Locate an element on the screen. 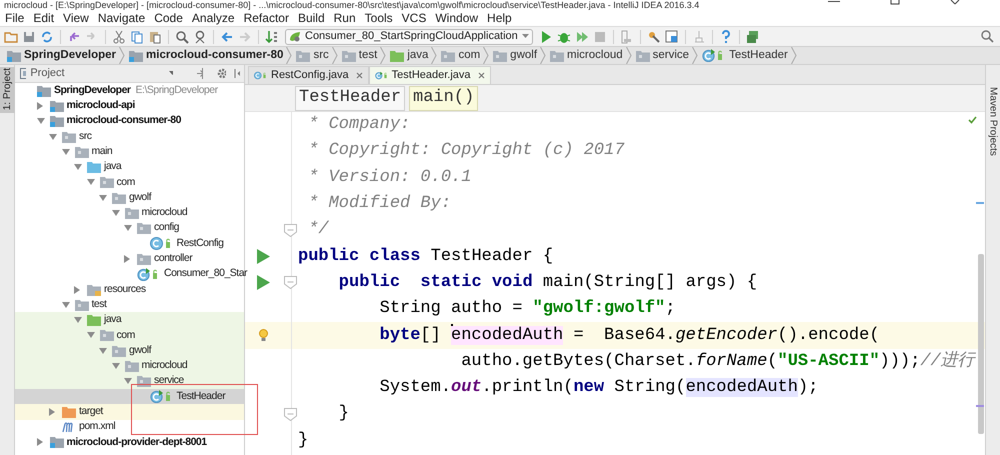  save-icon is located at coordinates (29, 37).